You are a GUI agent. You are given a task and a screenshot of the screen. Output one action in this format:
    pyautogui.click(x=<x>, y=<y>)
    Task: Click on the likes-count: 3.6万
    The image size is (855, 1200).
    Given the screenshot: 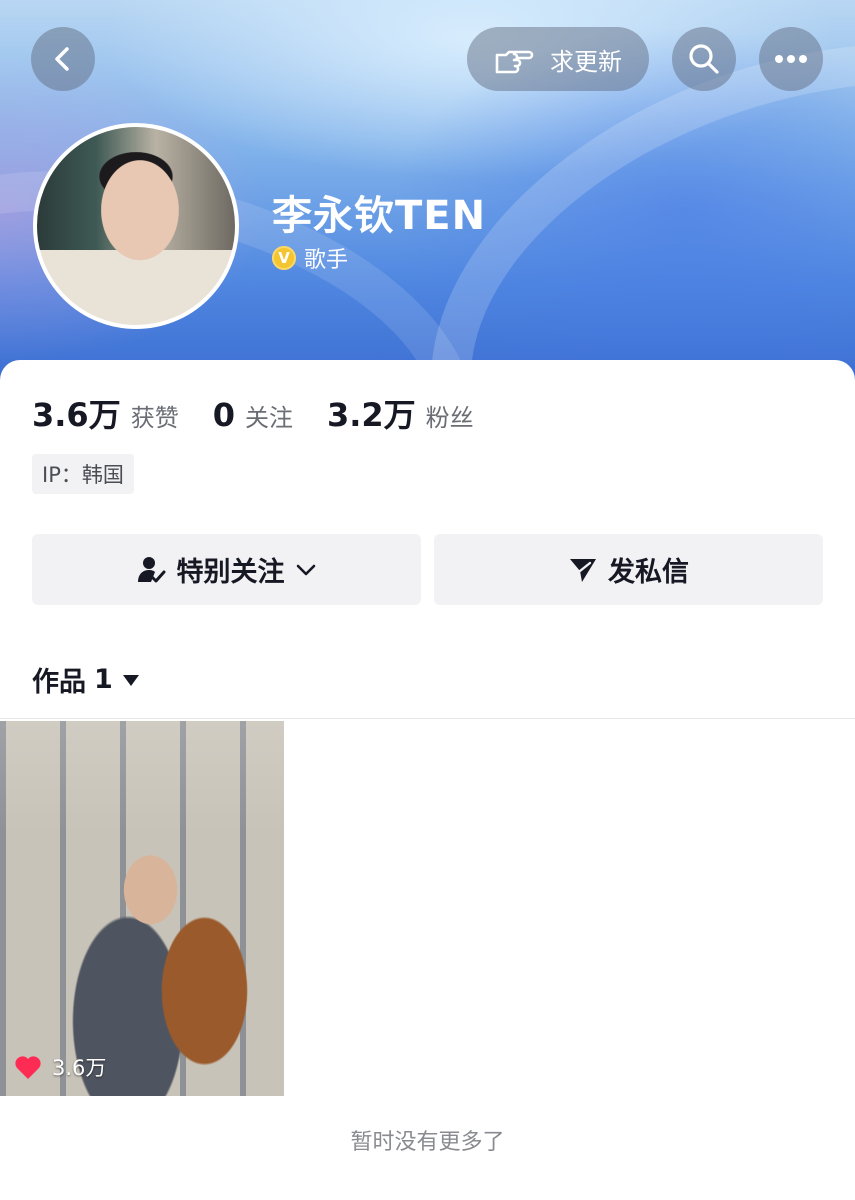 What is the action you would take?
    pyautogui.click(x=76, y=415)
    